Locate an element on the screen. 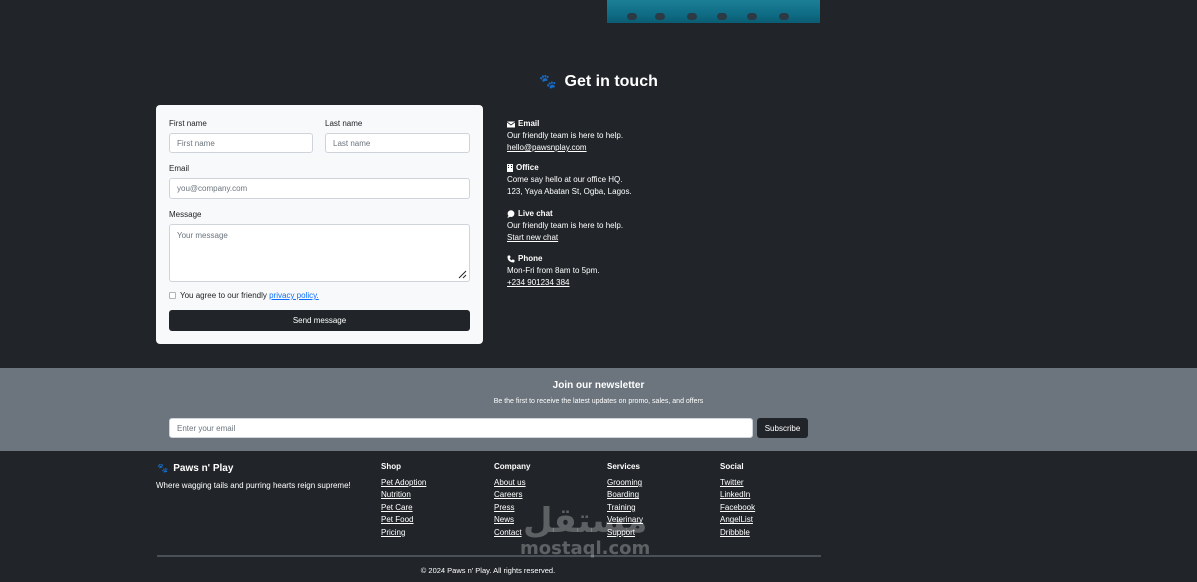 The width and height of the screenshot is (1197, 582). subscribe-button: Subscribe is located at coordinates (782, 428).